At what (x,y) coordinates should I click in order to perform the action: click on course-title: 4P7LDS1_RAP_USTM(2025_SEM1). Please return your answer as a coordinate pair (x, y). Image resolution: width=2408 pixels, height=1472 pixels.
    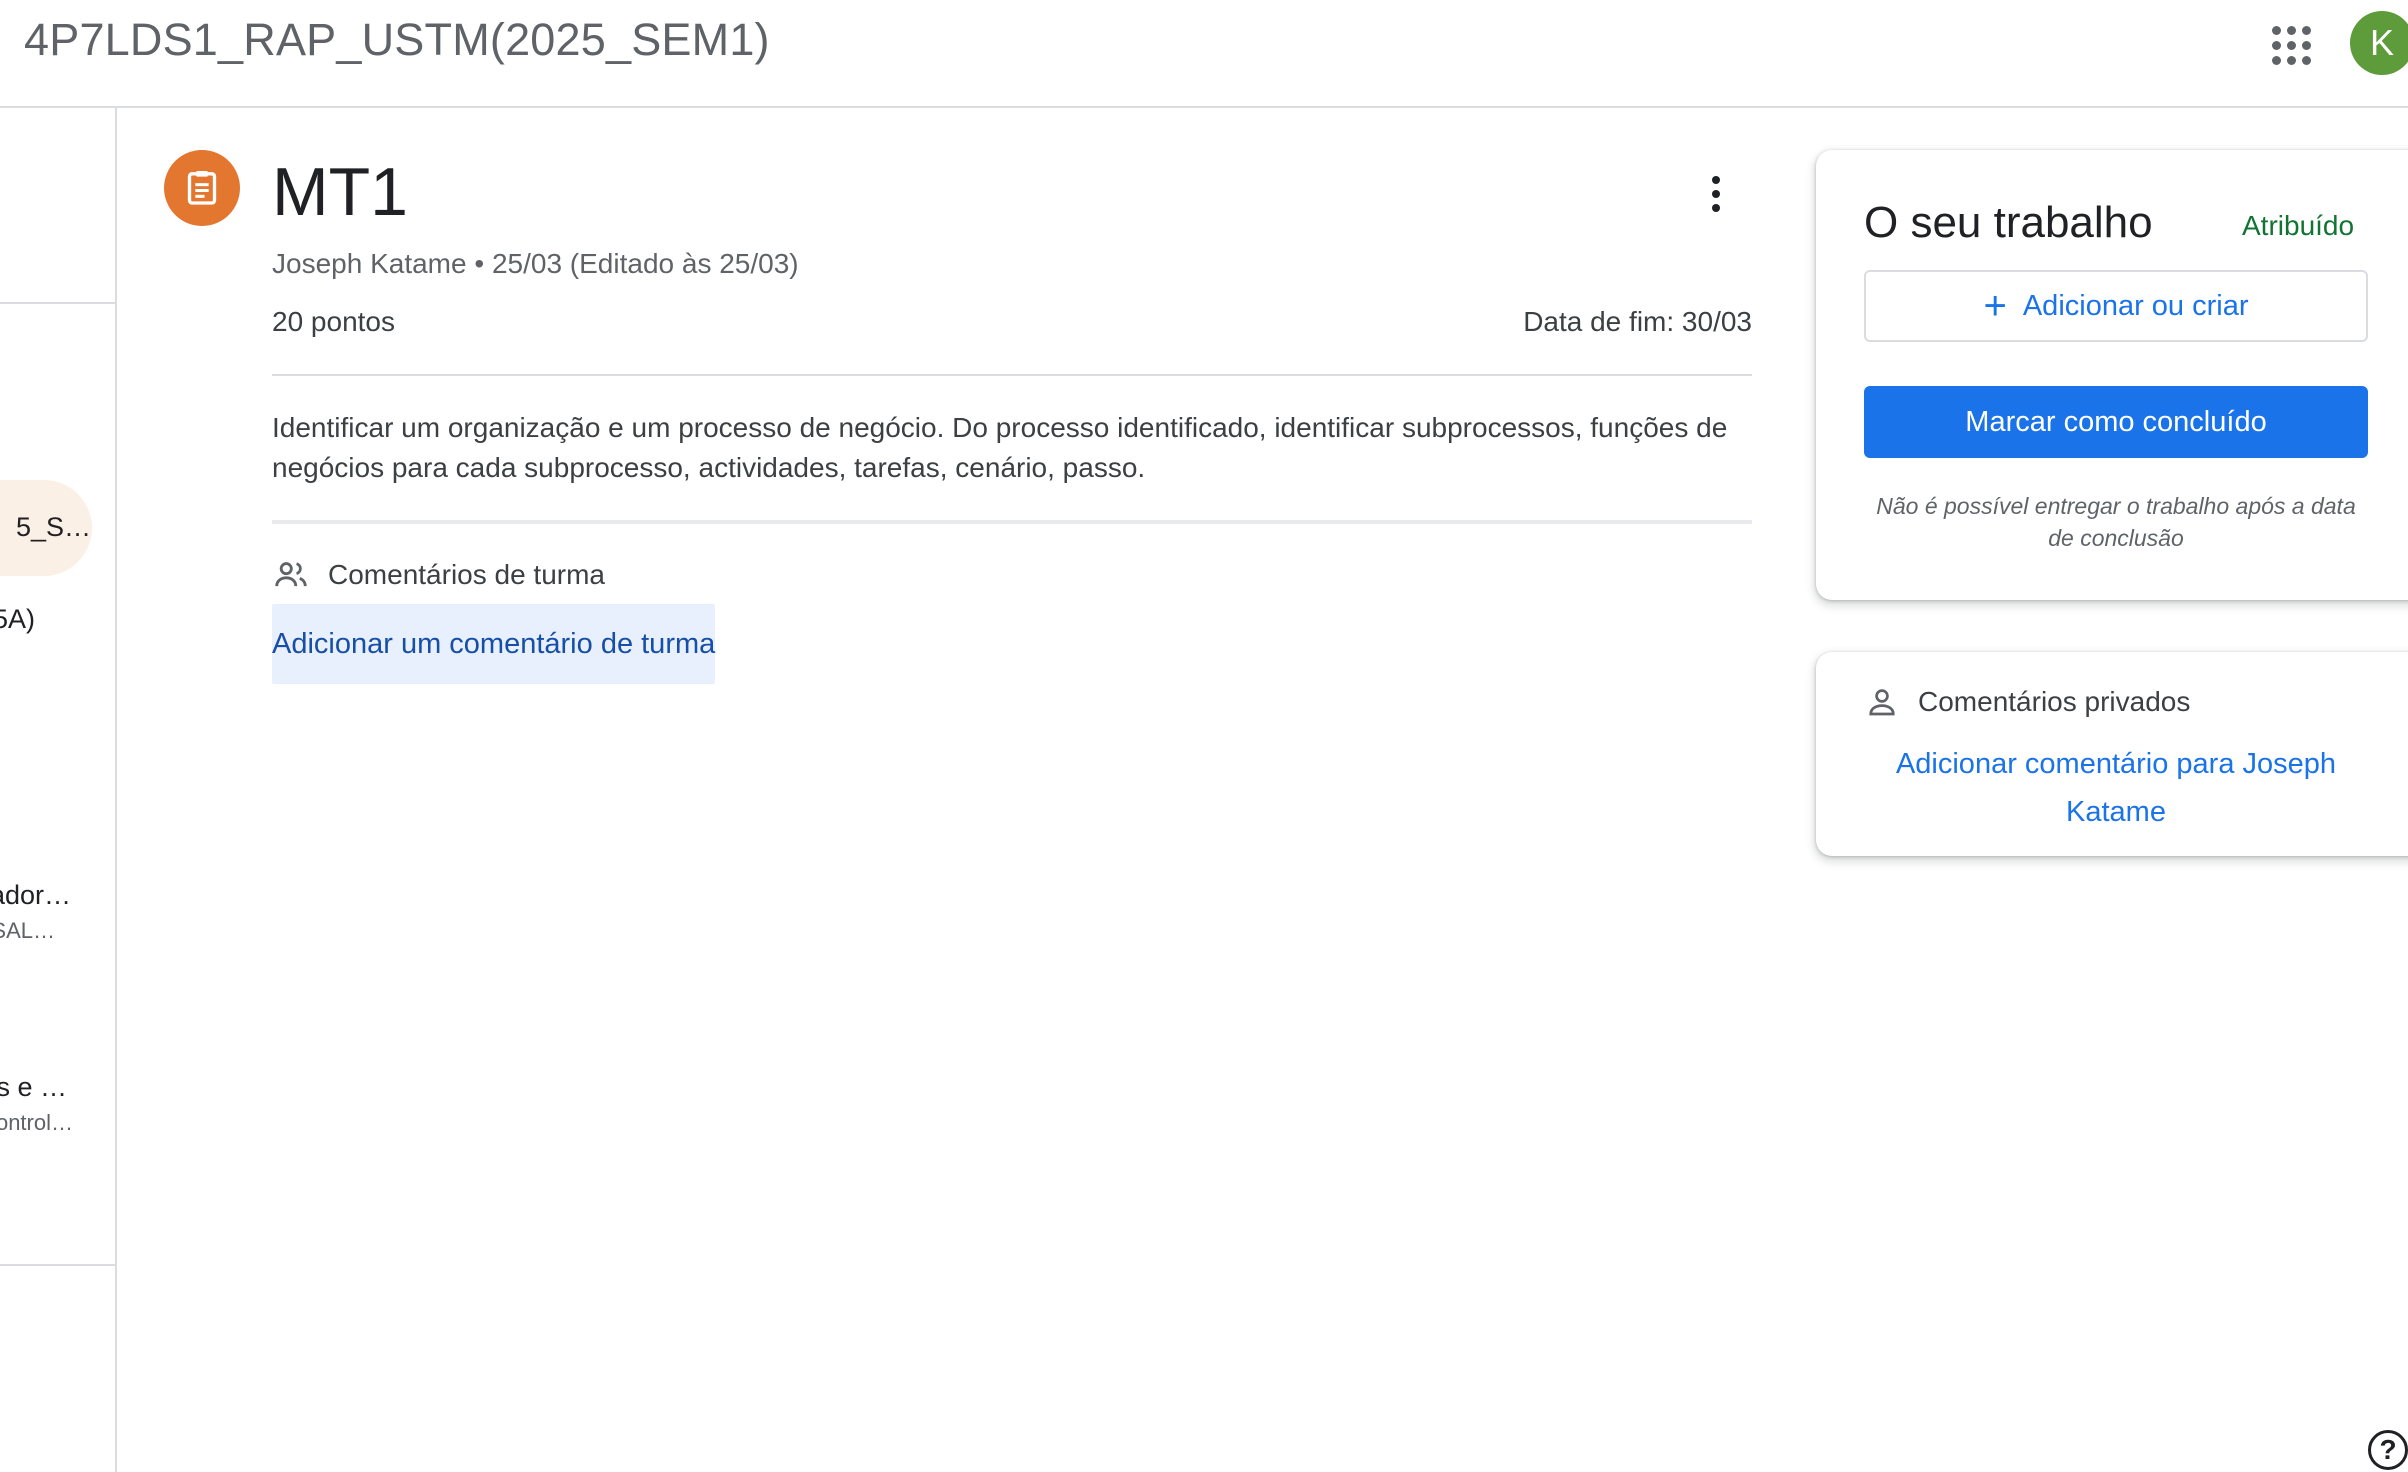
    Looking at the image, I should click on (397, 40).